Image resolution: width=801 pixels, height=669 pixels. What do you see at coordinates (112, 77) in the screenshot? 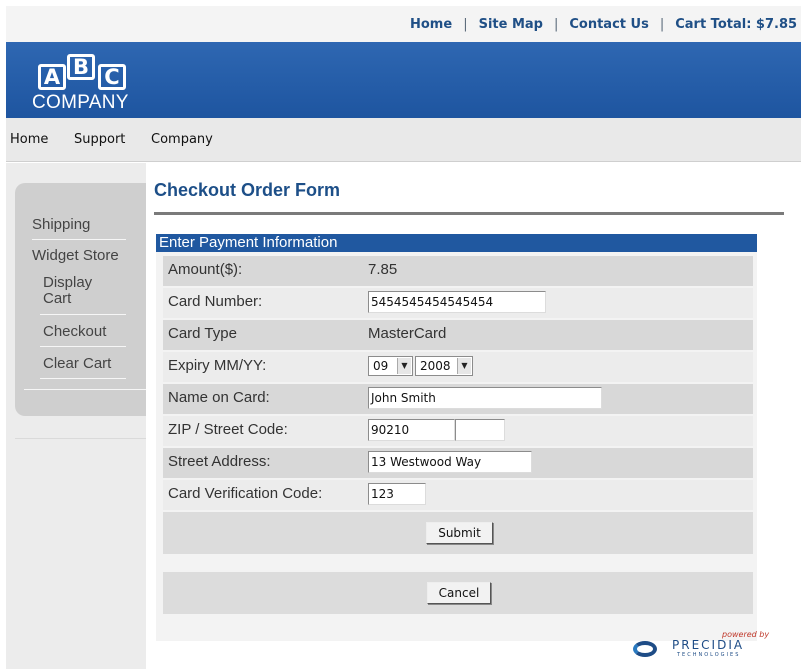
I see `logo-letter-c: C` at bounding box center [112, 77].